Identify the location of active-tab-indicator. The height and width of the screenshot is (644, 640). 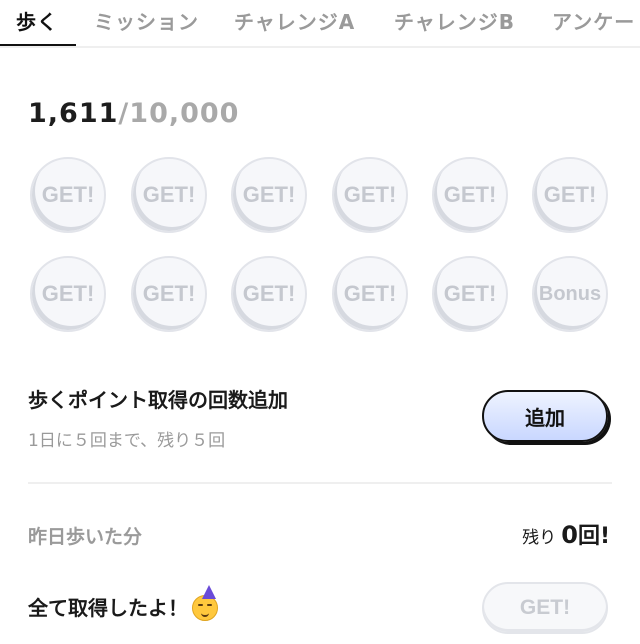
(38, 45).